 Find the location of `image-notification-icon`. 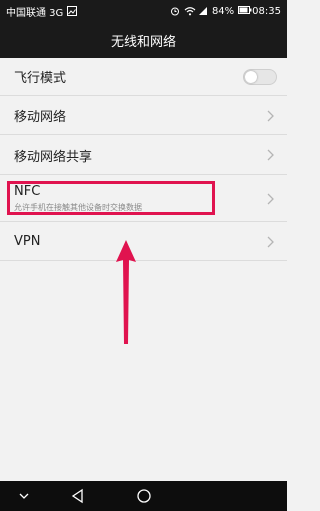

image-notification-icon is located at coordinates (72, 11).